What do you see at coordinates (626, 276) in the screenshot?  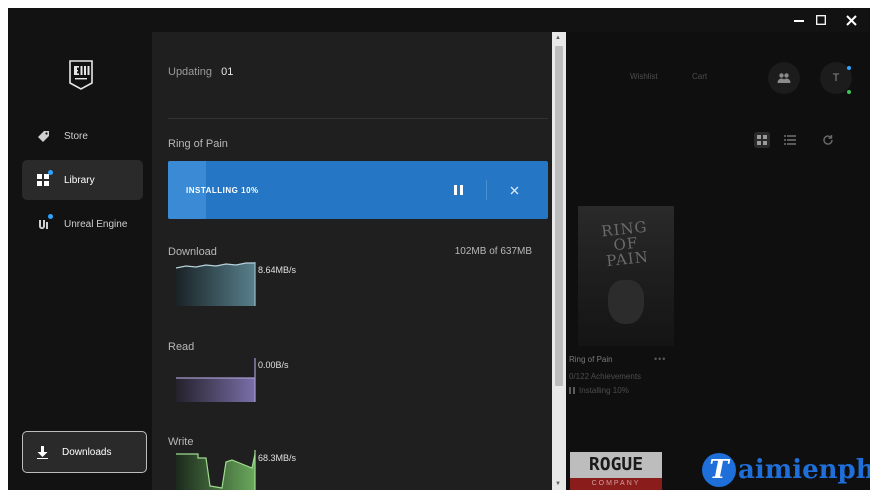 I see `game-cover-ring-of-pain: RING OF PAIN` at bounding box center [626, 276].